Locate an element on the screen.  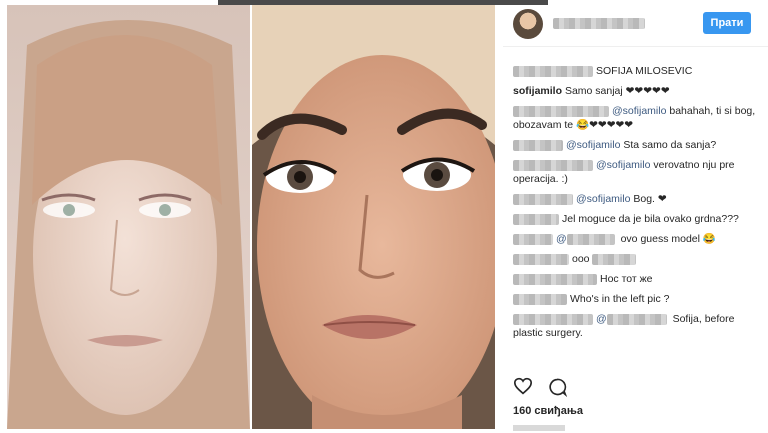
comment-5: @sofijamilo Bog. ❤ is located at coordinates (638, 199).